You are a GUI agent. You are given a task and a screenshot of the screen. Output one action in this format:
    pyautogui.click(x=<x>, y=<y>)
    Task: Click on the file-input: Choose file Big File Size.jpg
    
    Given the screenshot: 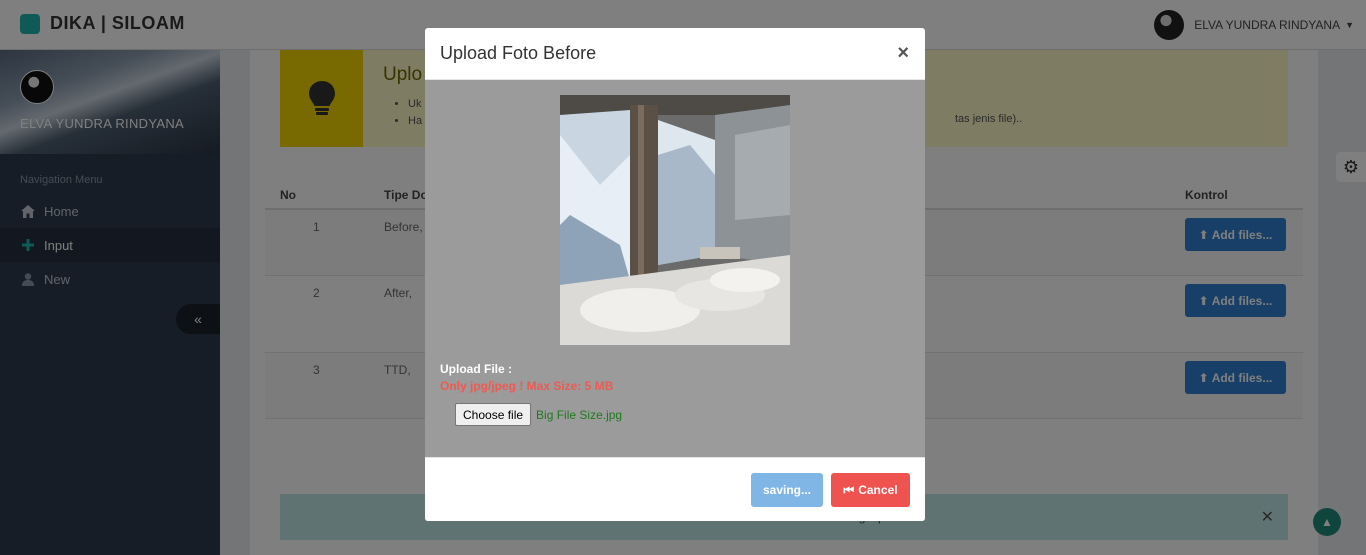 What is the action you would take?
    pyautogui.click(x=538, y=414)
    